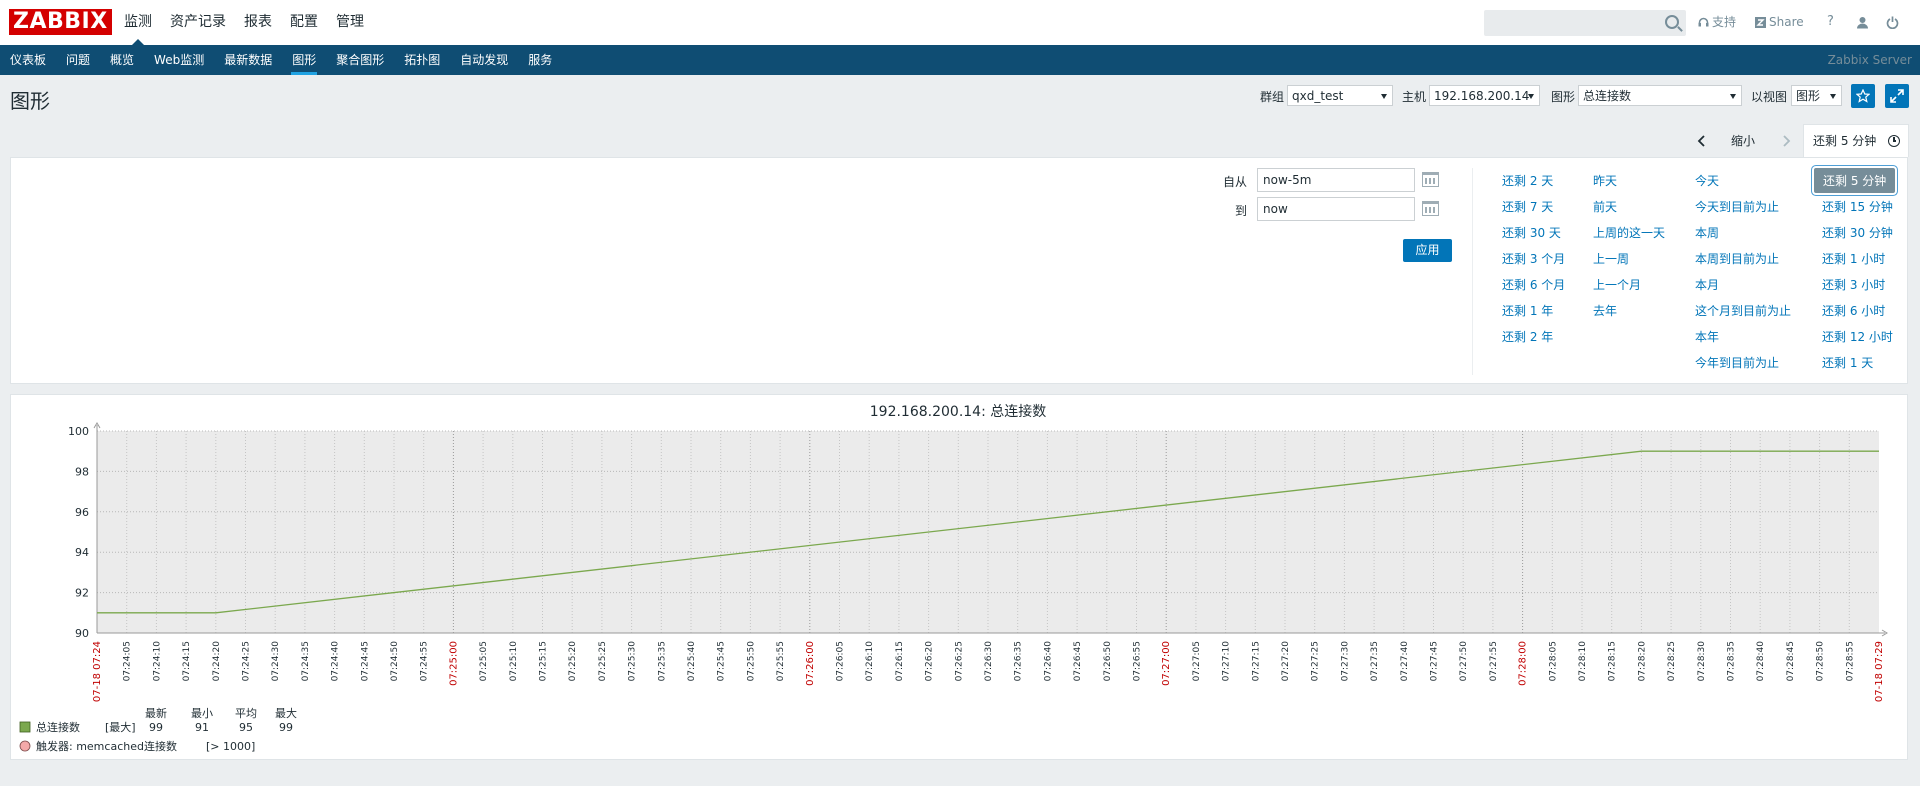  Describe the element at coordinates (841, 661) in the screenshot. I see `x-tick-label: 07:26:05` at that location.